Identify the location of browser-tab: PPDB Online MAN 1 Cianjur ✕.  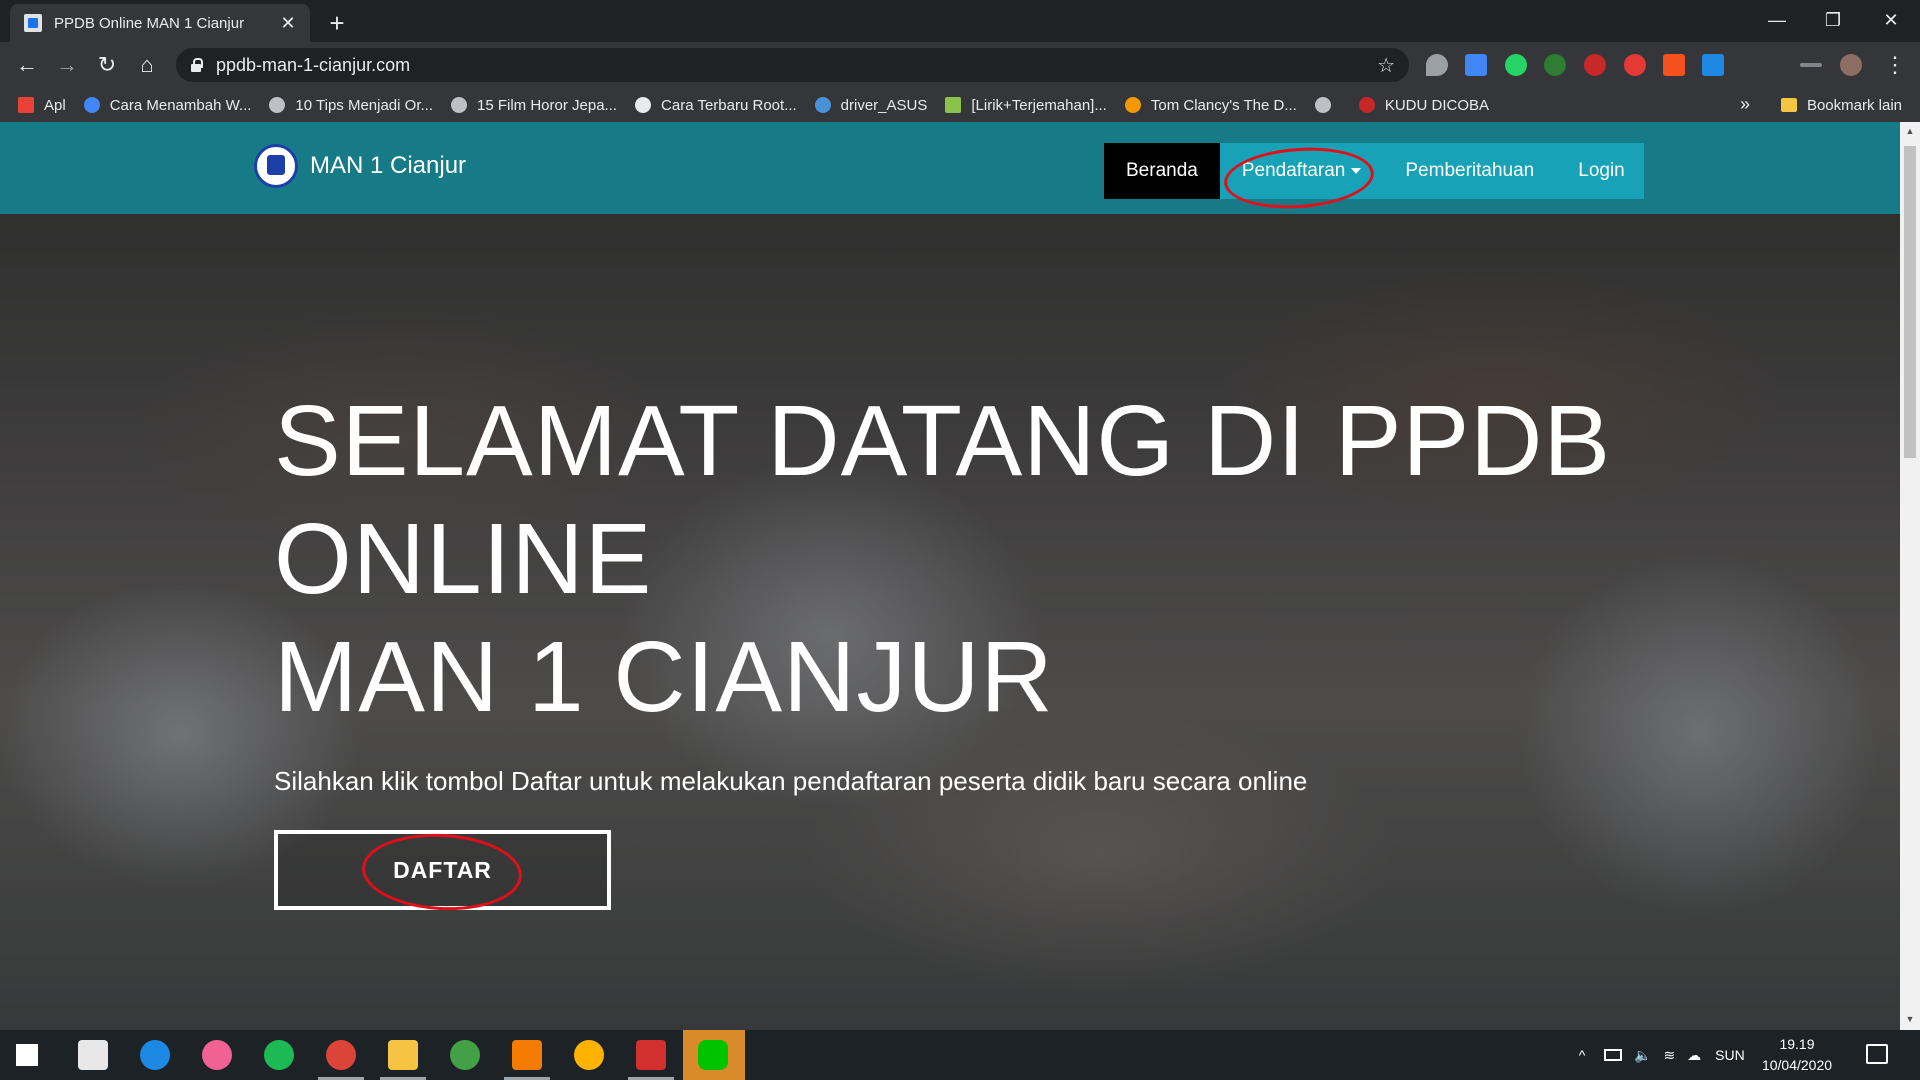
(160, 23).